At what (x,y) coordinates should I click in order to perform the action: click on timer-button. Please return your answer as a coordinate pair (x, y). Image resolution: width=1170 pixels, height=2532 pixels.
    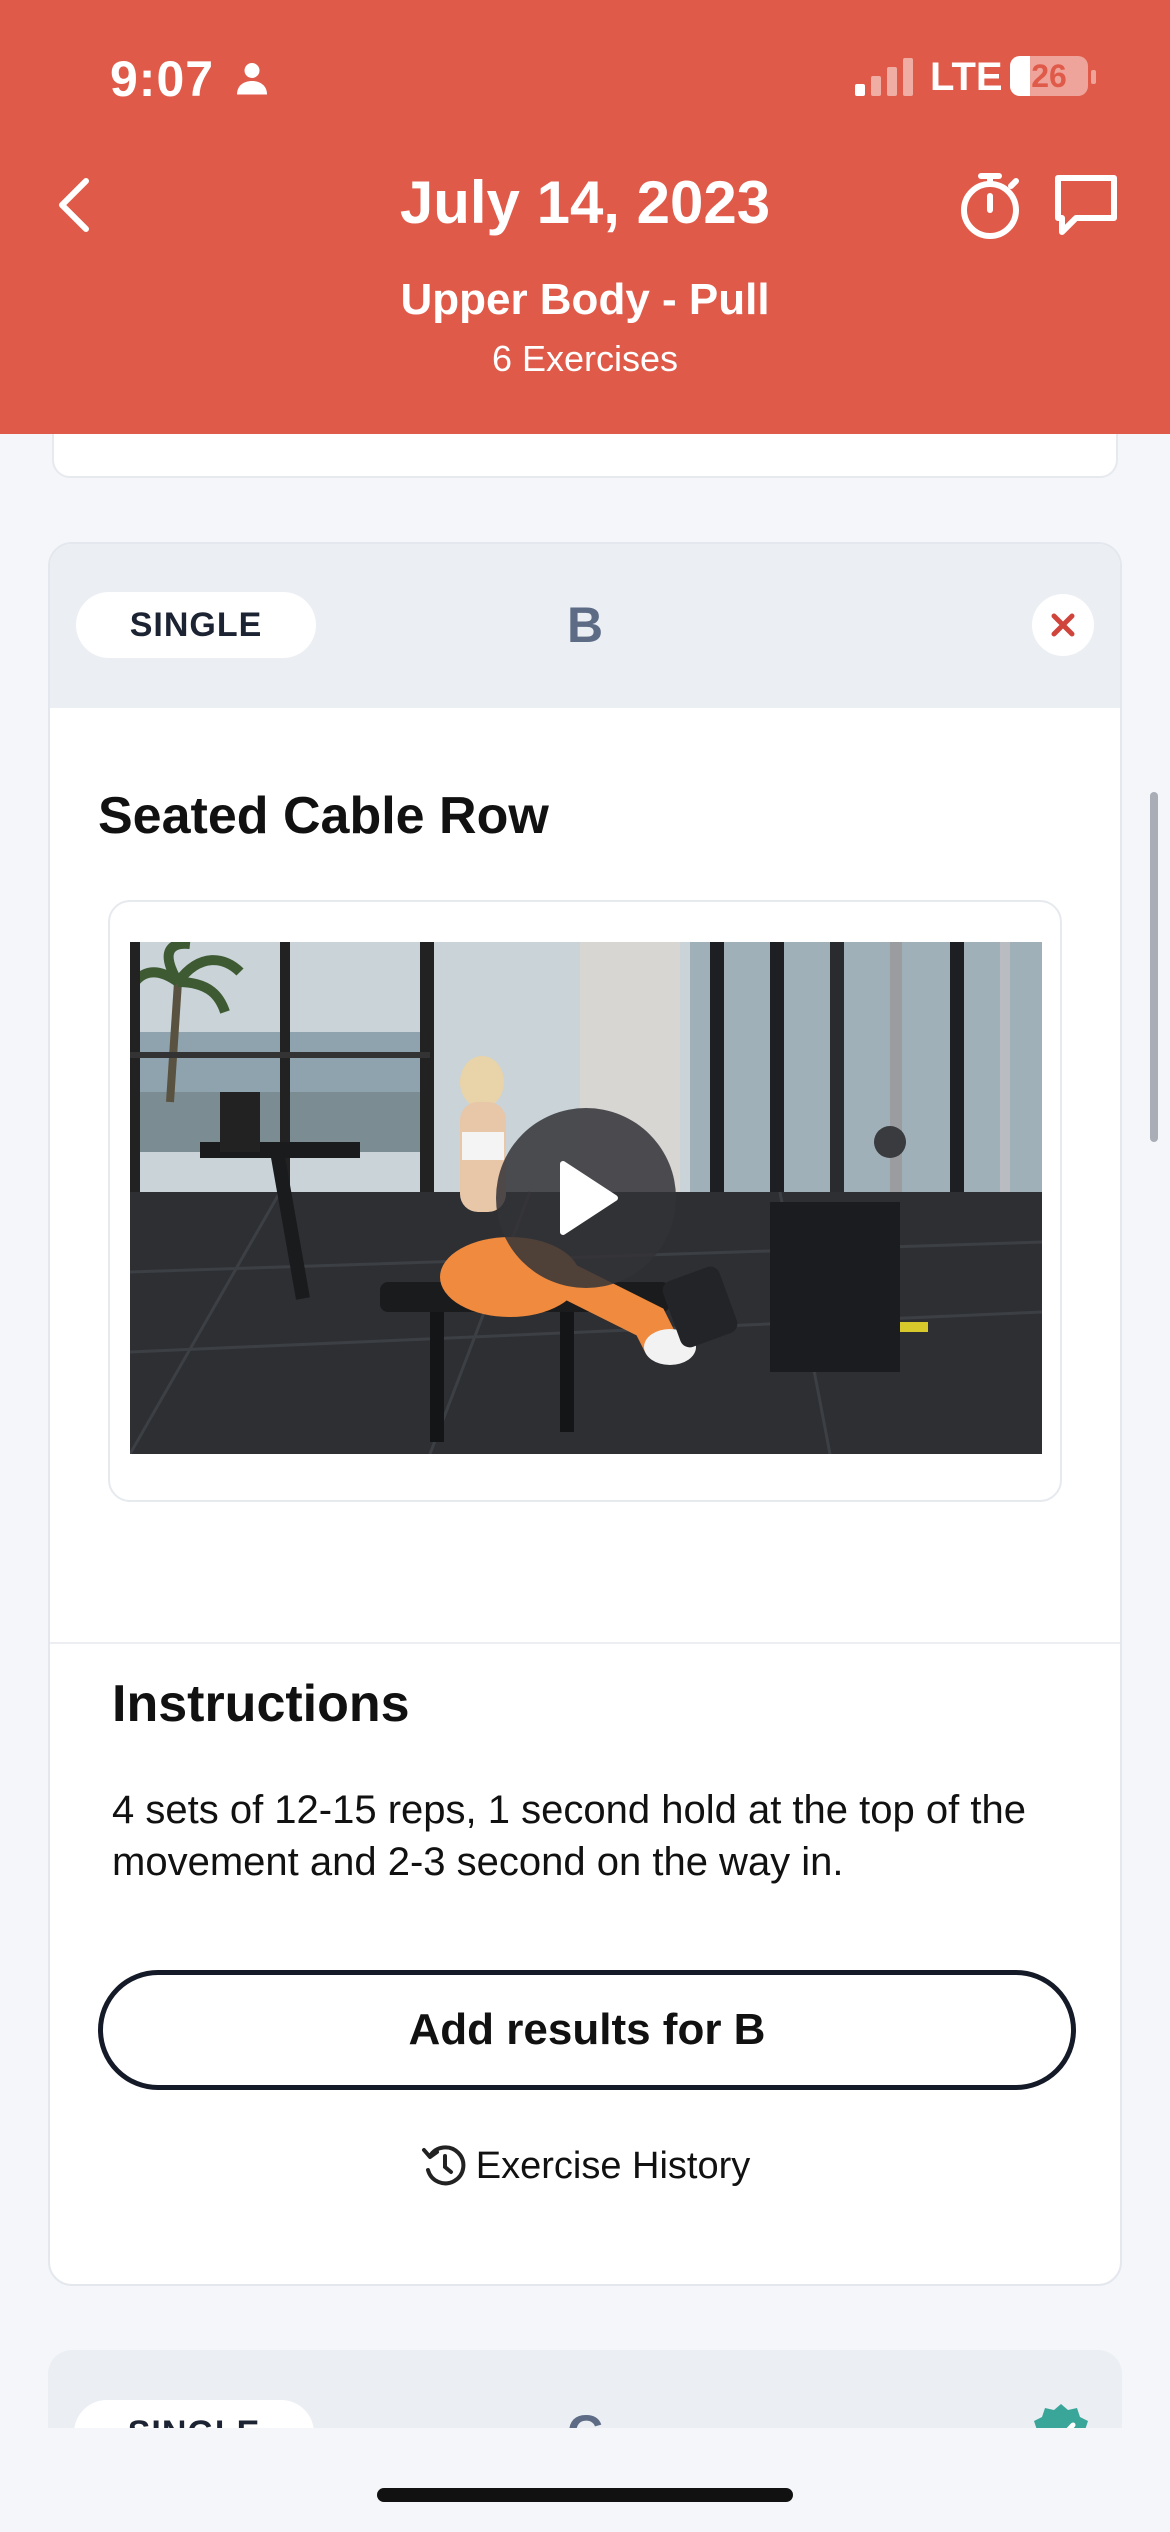
    Looking at the image, I should click on (990, 206).